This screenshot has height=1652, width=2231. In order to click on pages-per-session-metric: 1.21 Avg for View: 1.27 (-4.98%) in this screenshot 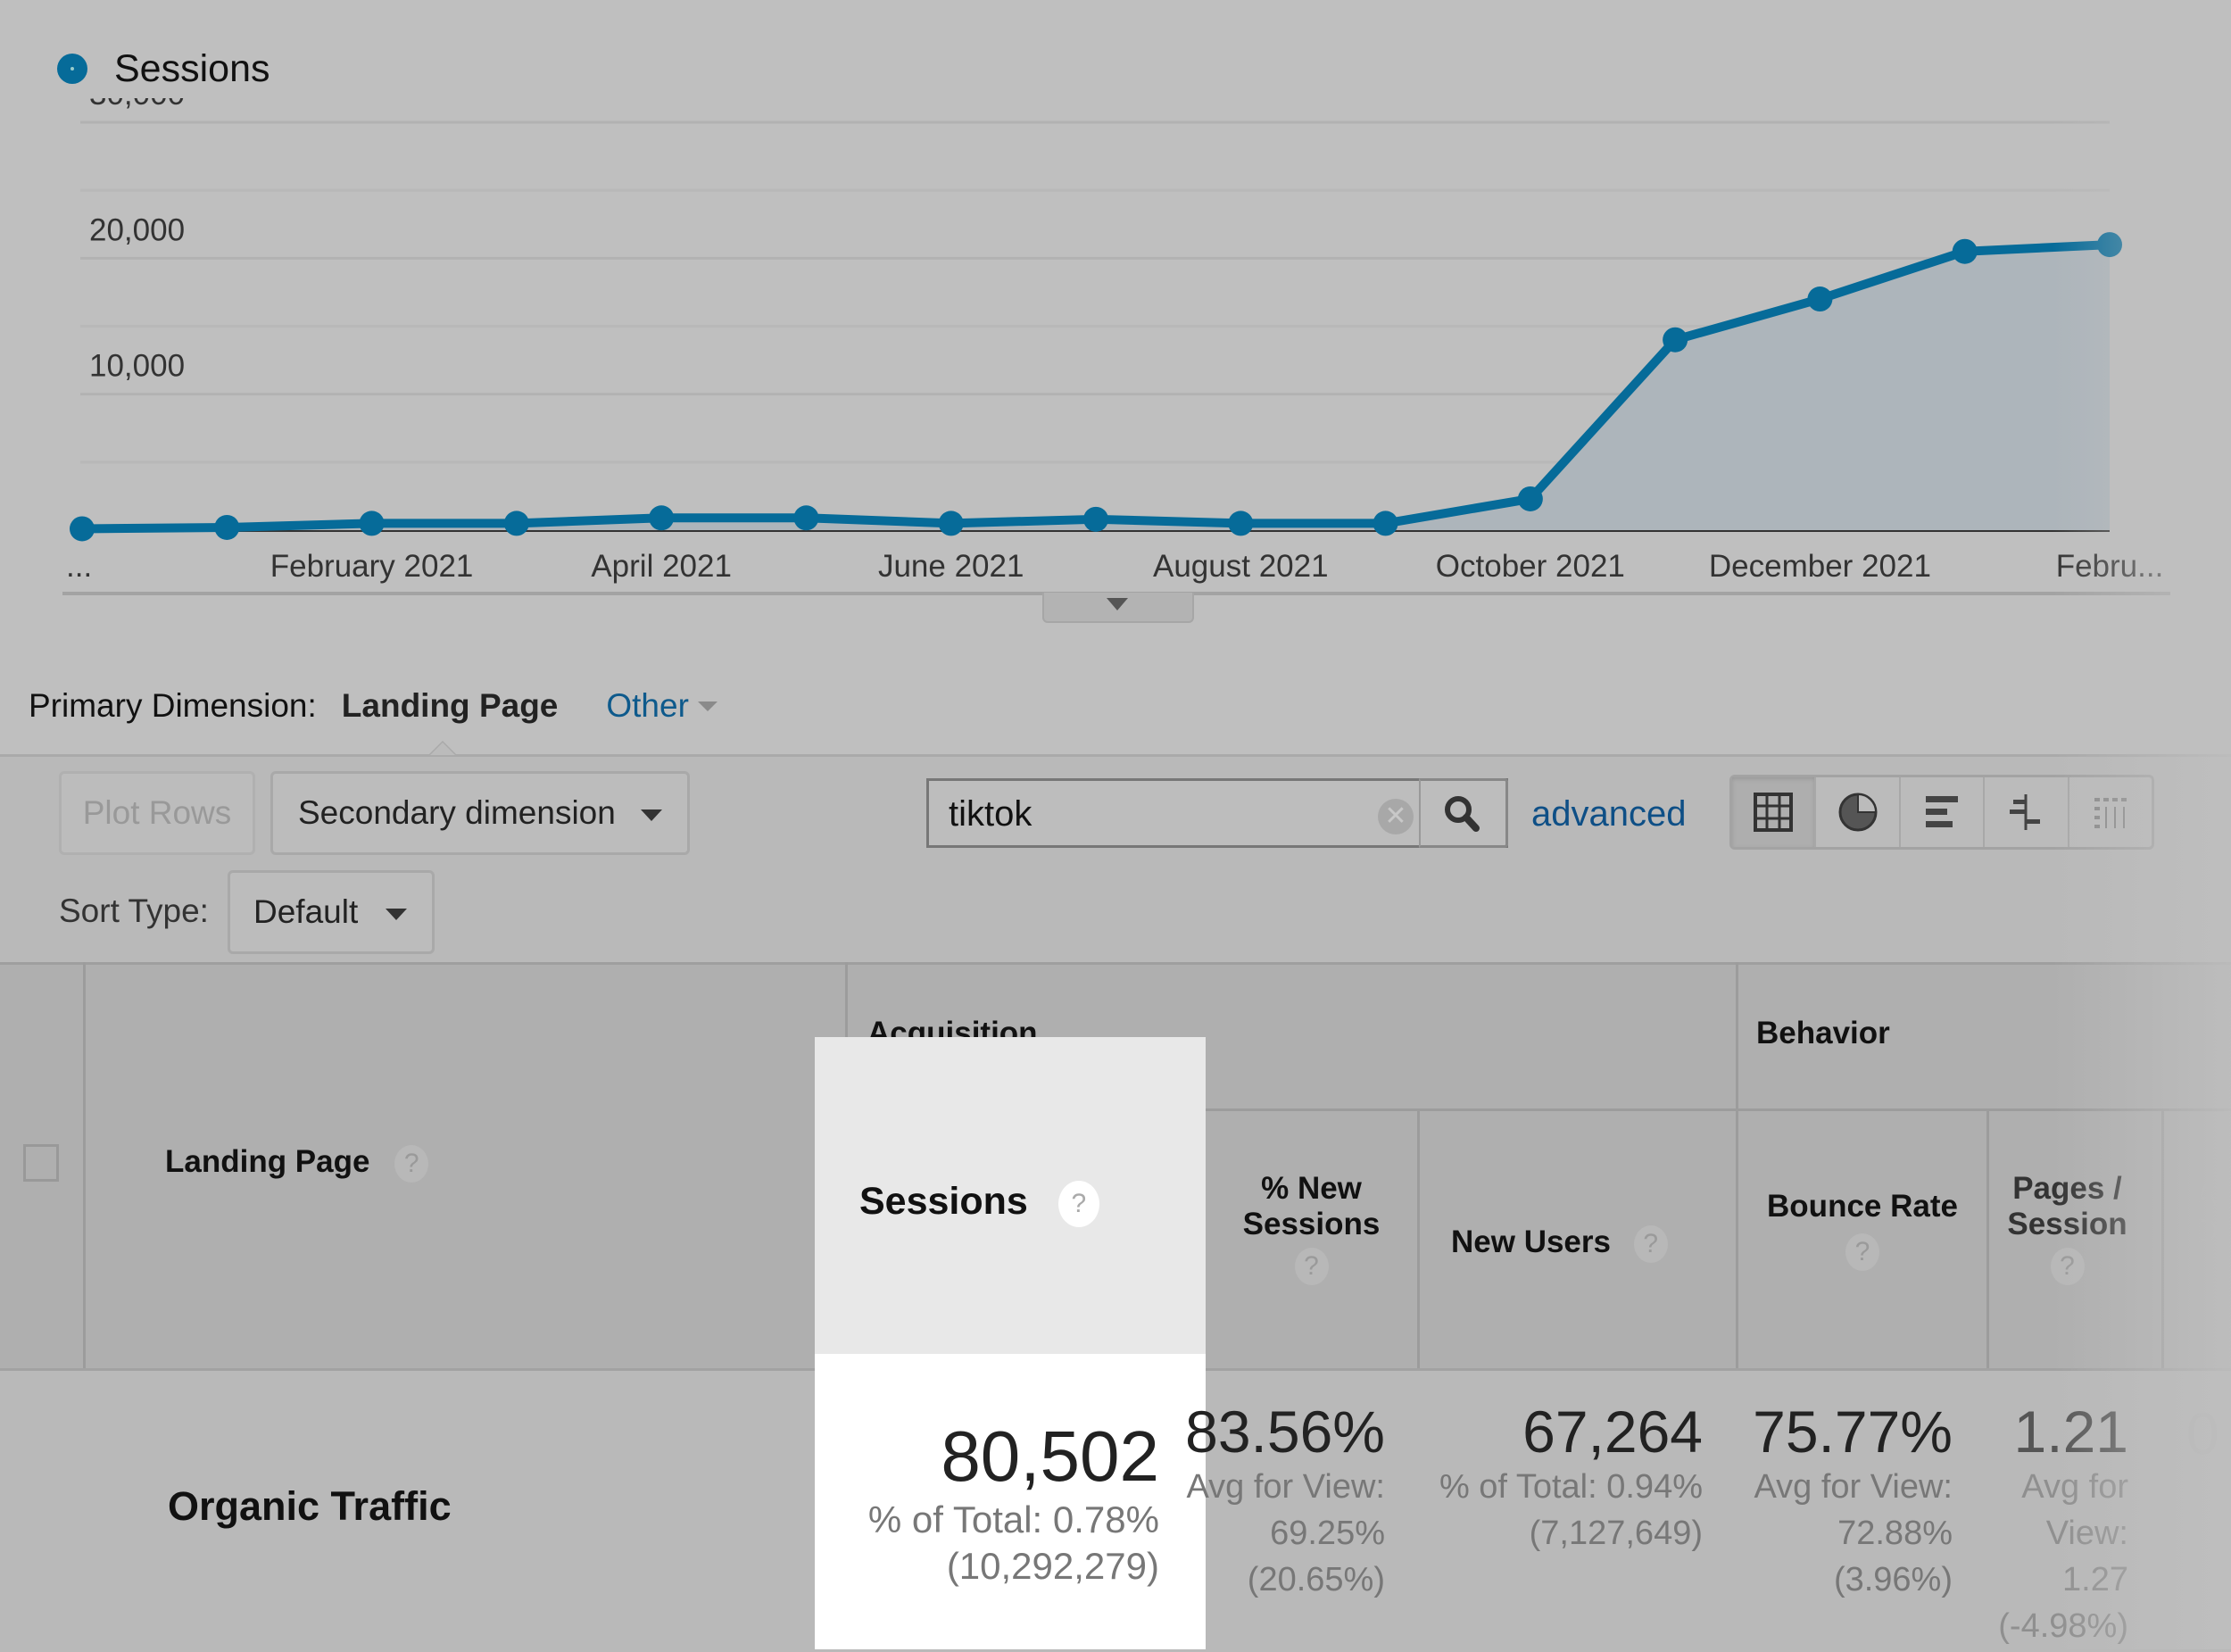, I will do `click(2063, 1524)`.